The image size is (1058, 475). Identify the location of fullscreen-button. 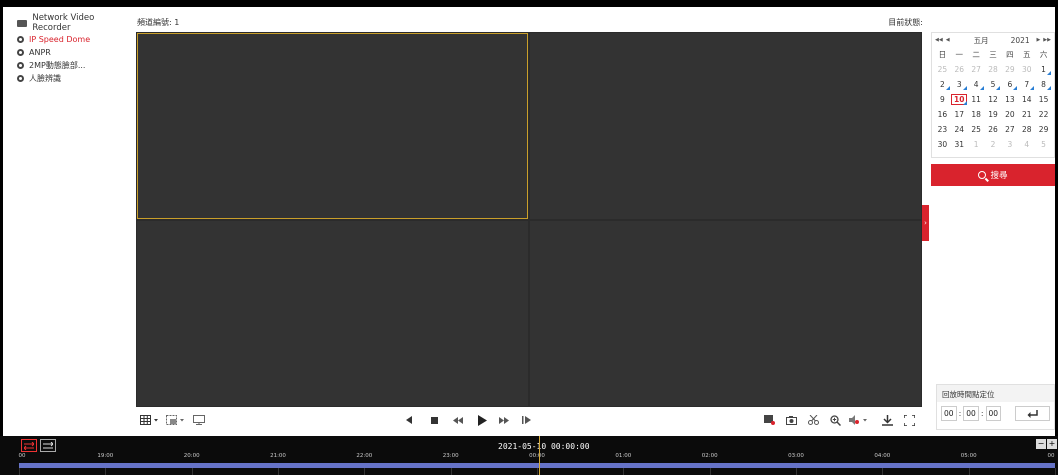
(909, 420).